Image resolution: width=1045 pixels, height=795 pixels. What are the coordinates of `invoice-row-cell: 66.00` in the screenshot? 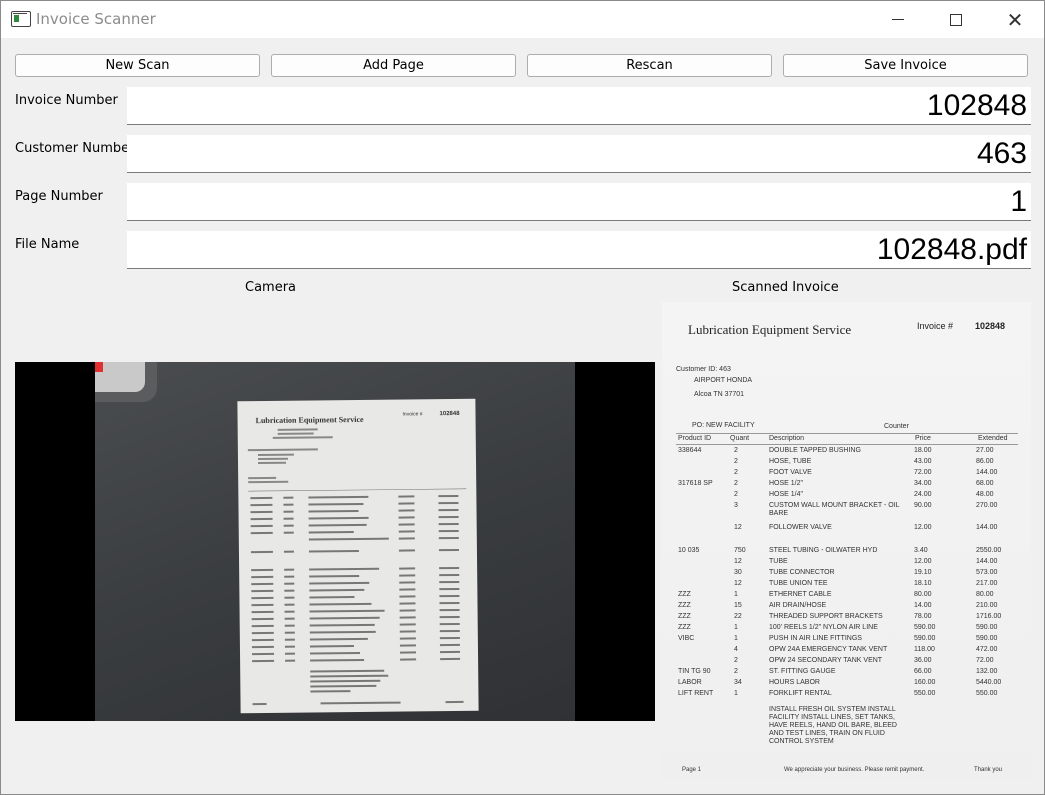 It's located at (923, 671).